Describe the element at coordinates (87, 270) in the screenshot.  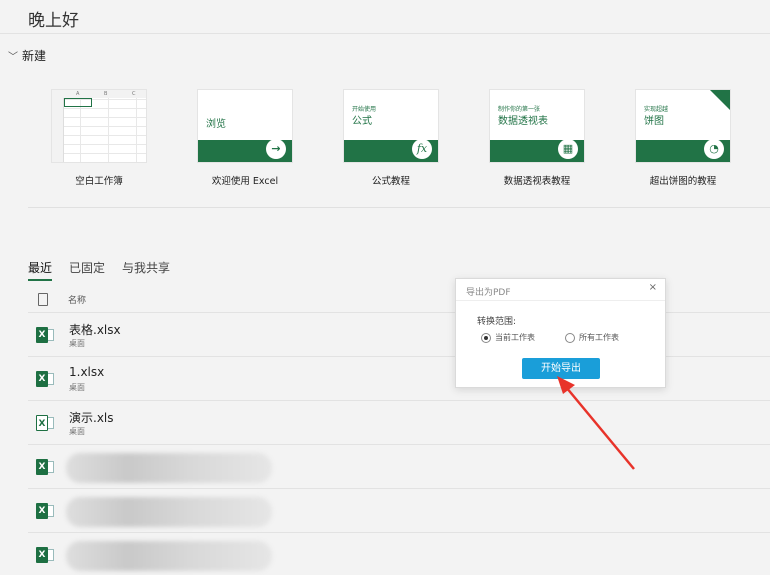
I see `tab-pinned: 已固定` at that location.